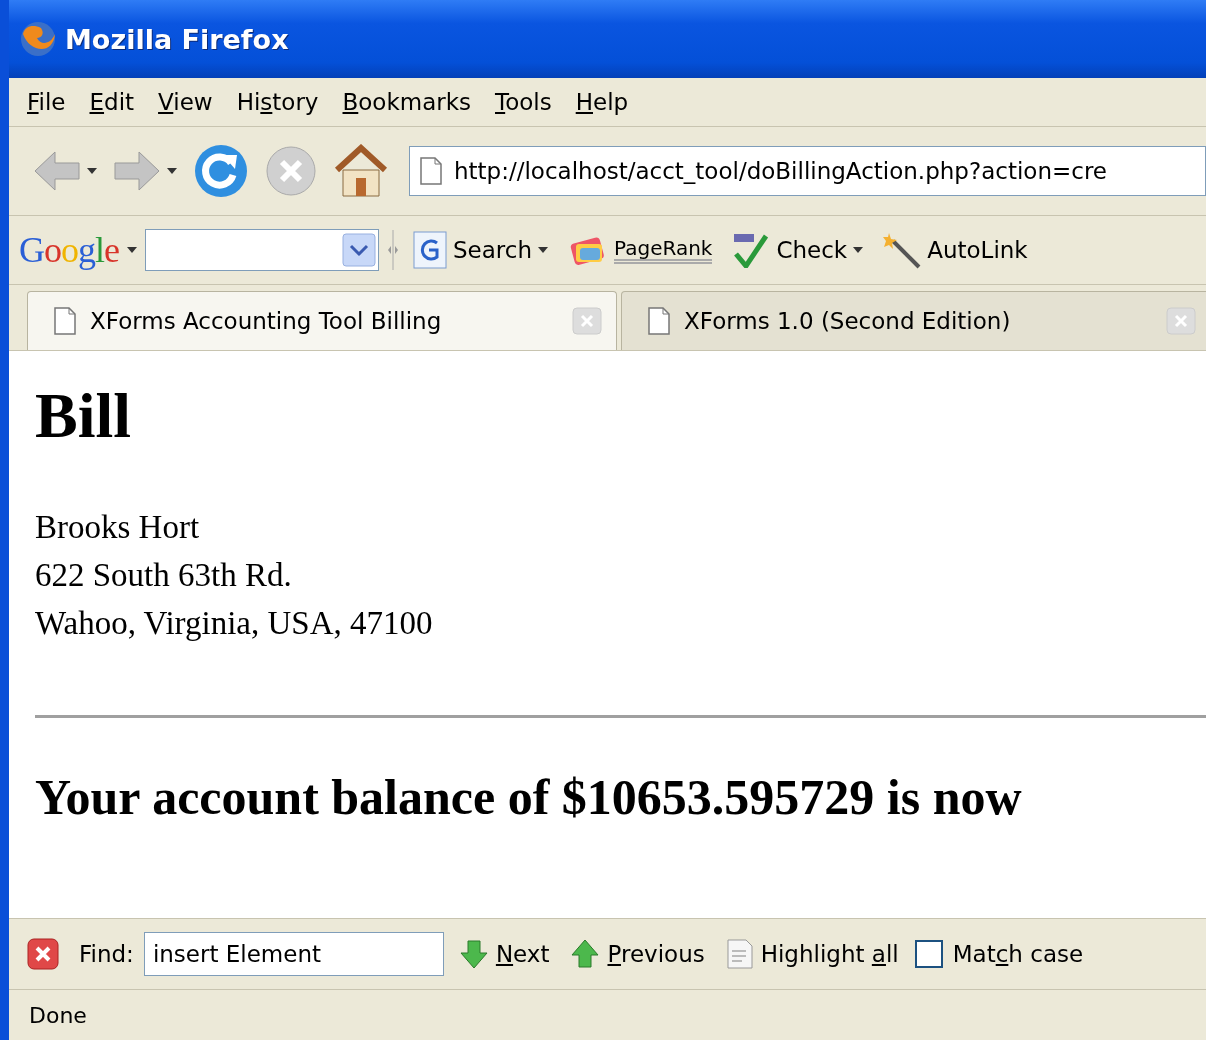  Describe the element at coordinates (118, 527) in the screenshot. I see `address-line: Brooks Hort` at that location.